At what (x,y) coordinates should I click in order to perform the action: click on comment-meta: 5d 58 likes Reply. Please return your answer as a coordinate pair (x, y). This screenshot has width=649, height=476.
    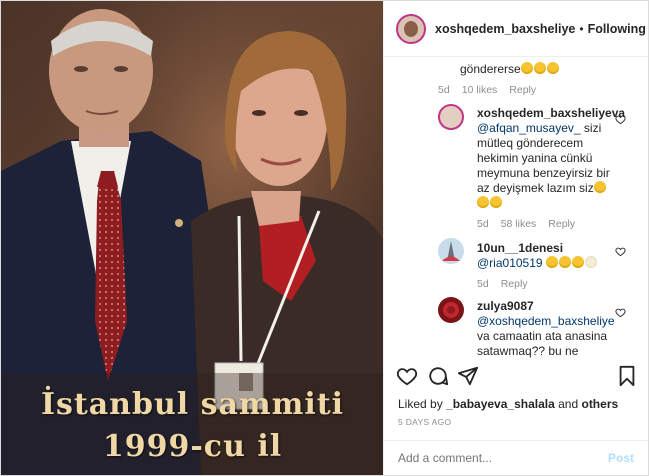
    Looking at the image, I should click on (552, 224).